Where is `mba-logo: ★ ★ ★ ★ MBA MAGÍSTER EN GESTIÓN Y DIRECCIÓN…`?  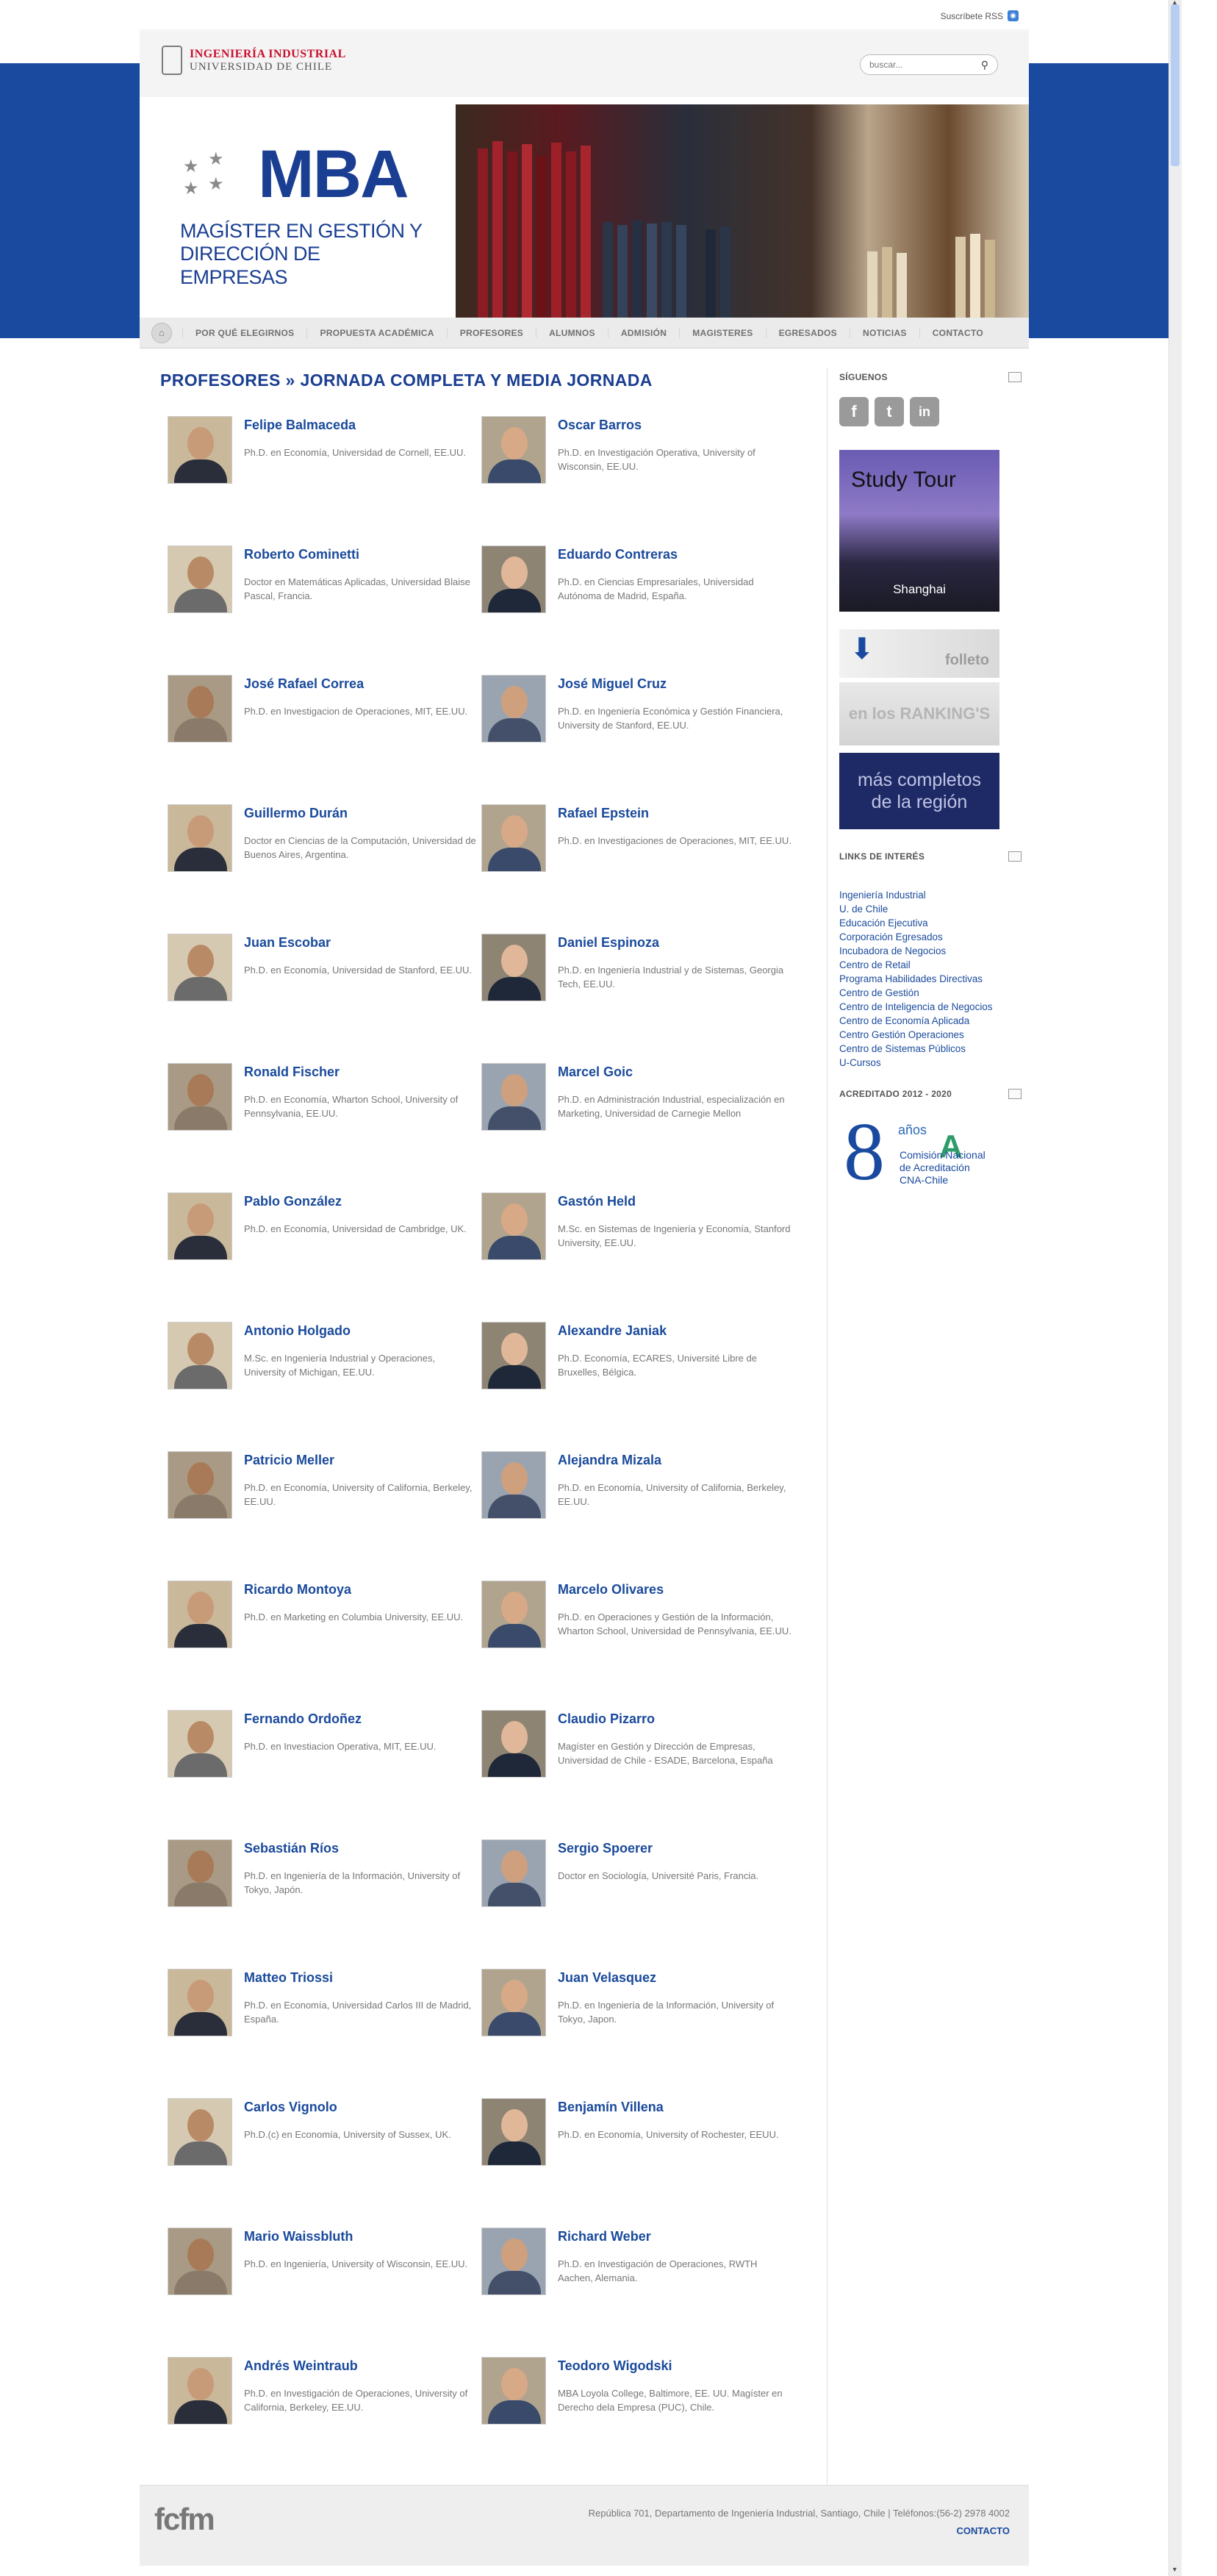 mba-logo: ★ ★ ★ ★ MBA MAGÍSTER EN GESTIÓN Y DIRECCIÓN… is located at coordinates (301, 214).